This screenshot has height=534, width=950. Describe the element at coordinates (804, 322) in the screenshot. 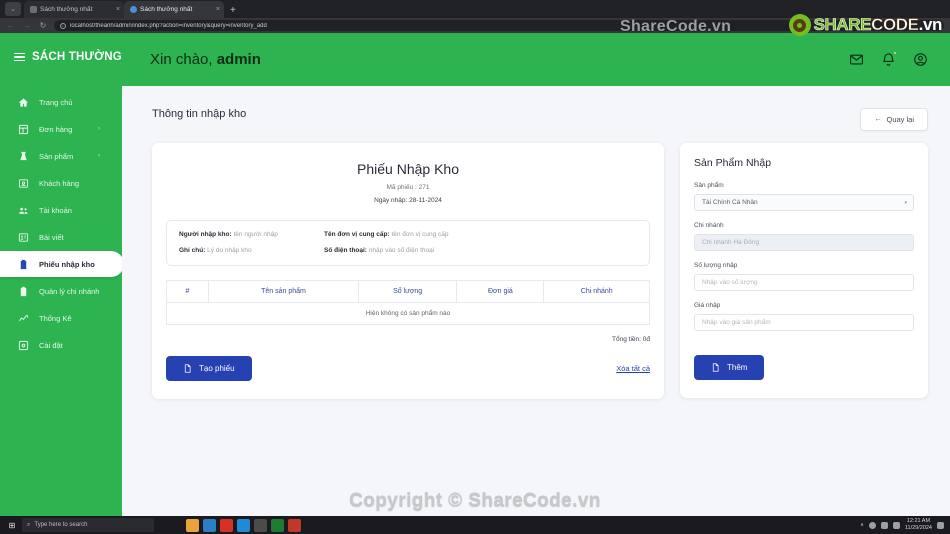

I see `price-input: Nhập vào giá sản phẩm` at that location.